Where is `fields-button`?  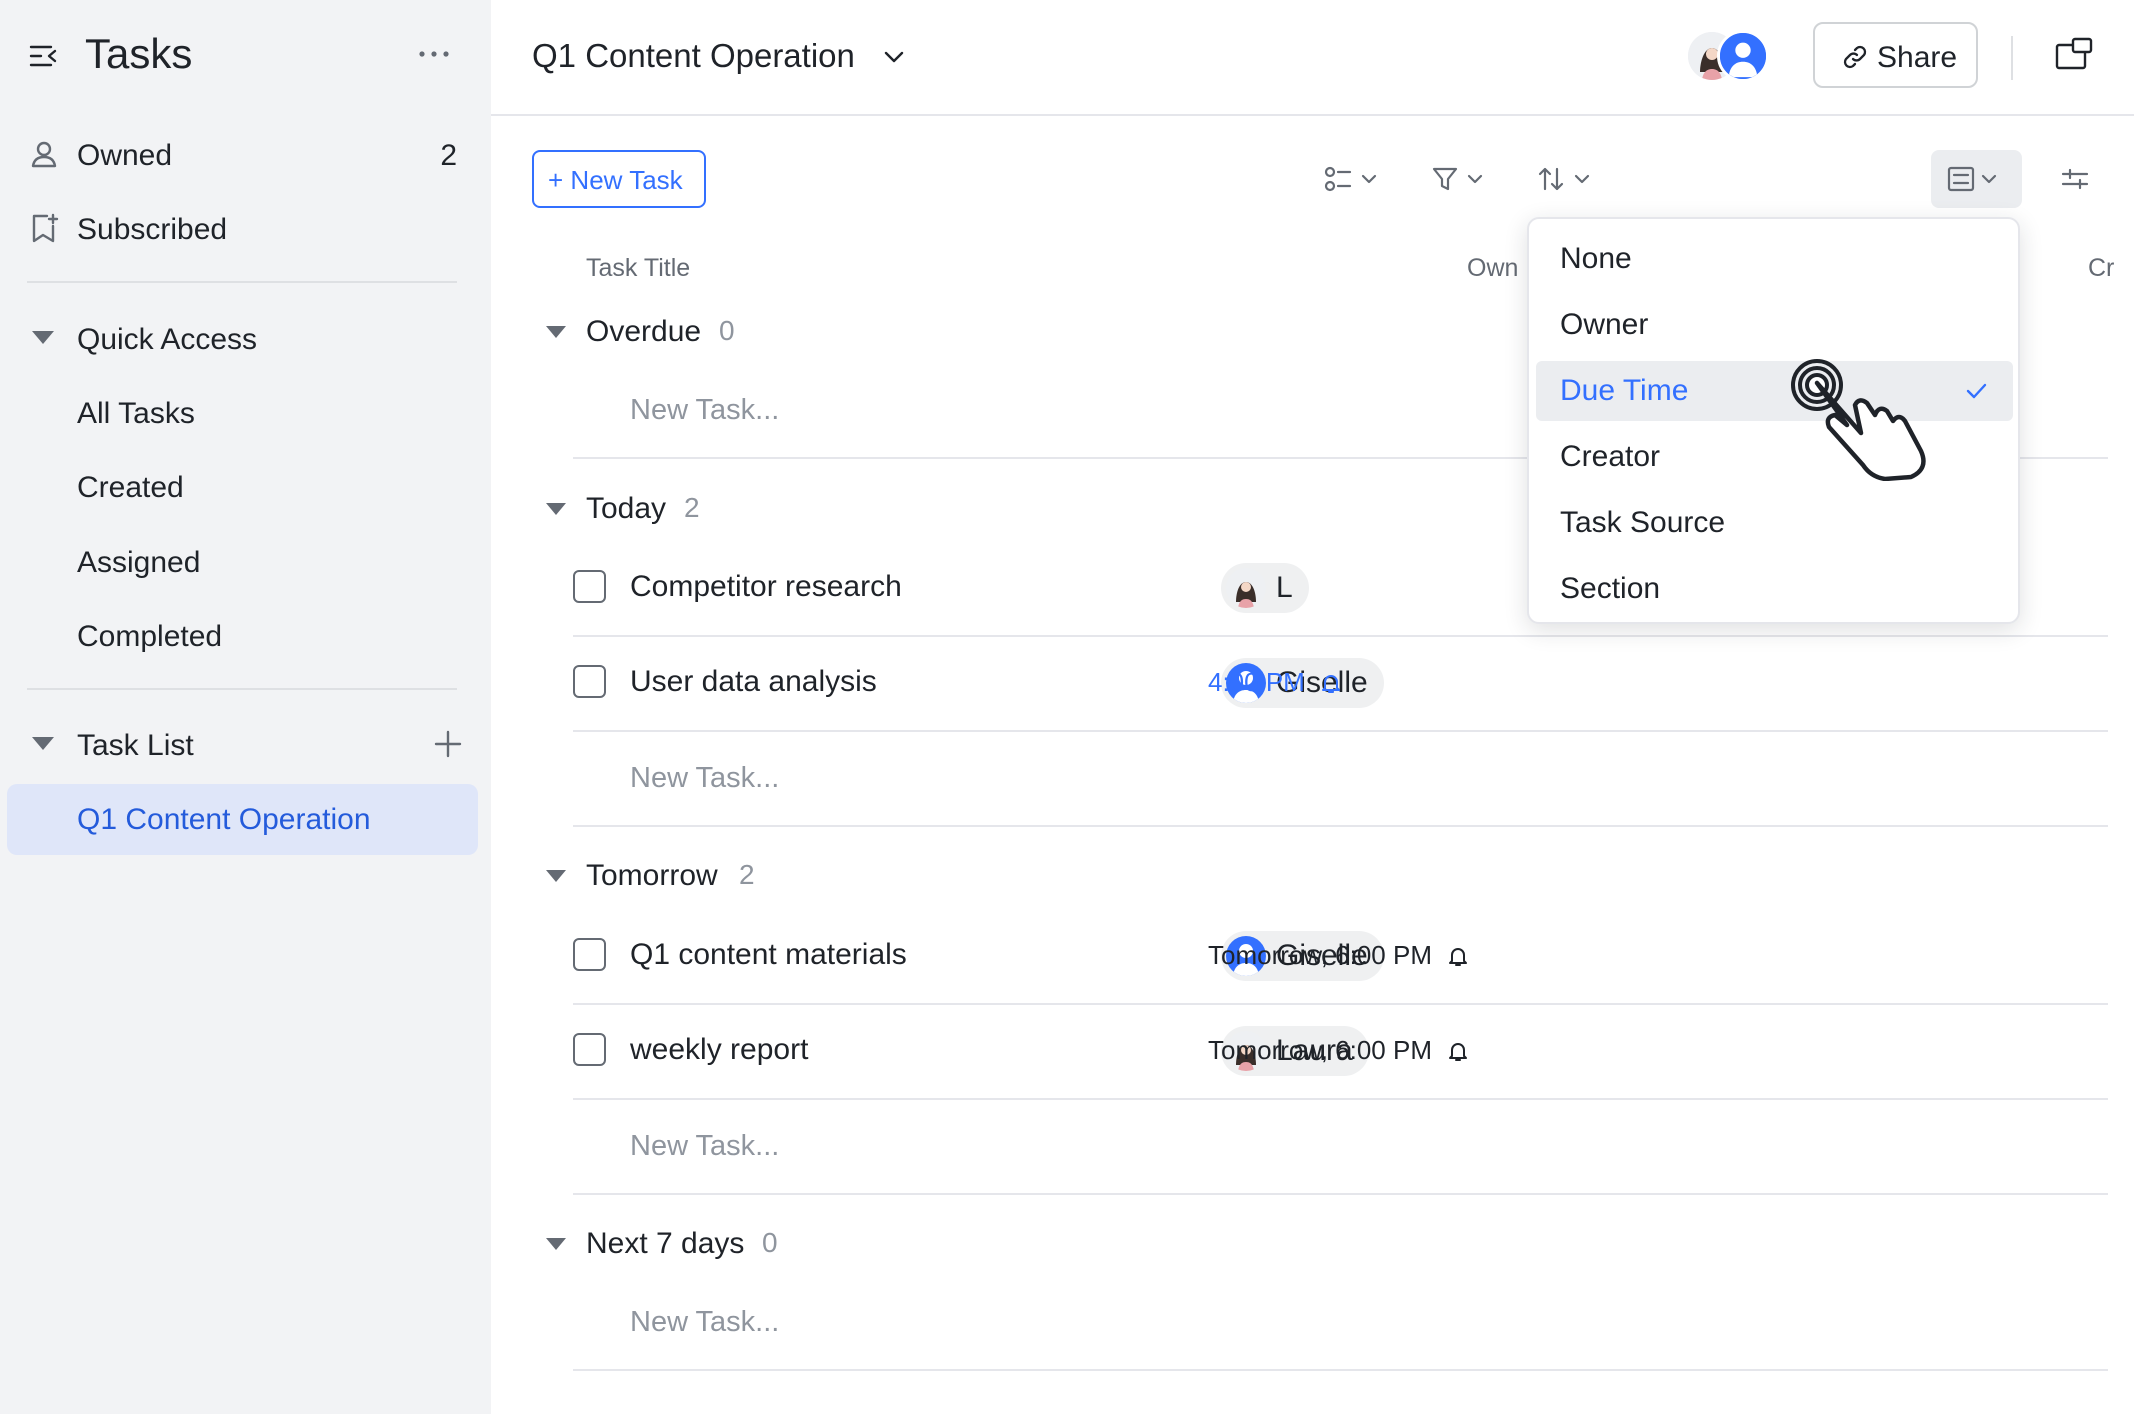
fields-button is located at coordinates (1354, 179).